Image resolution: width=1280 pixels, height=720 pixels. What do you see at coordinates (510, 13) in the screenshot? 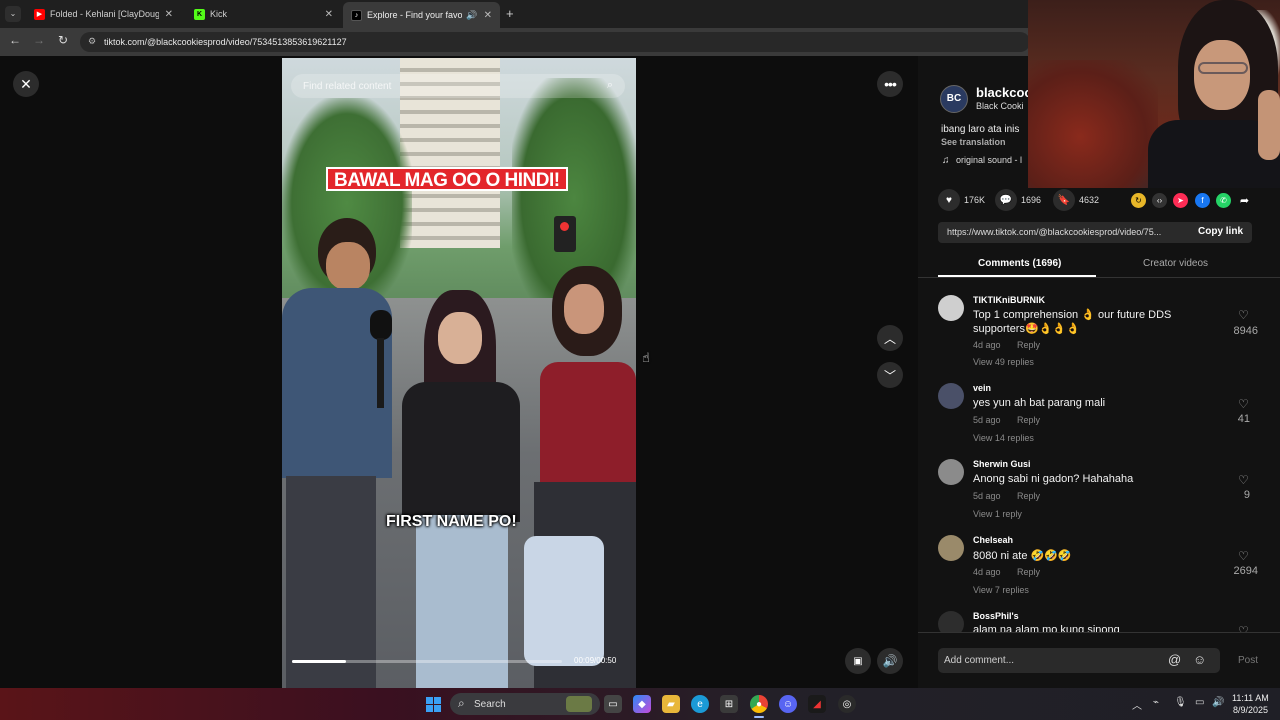
I see `new-tab-button: +` at bounding box center [510, 13].